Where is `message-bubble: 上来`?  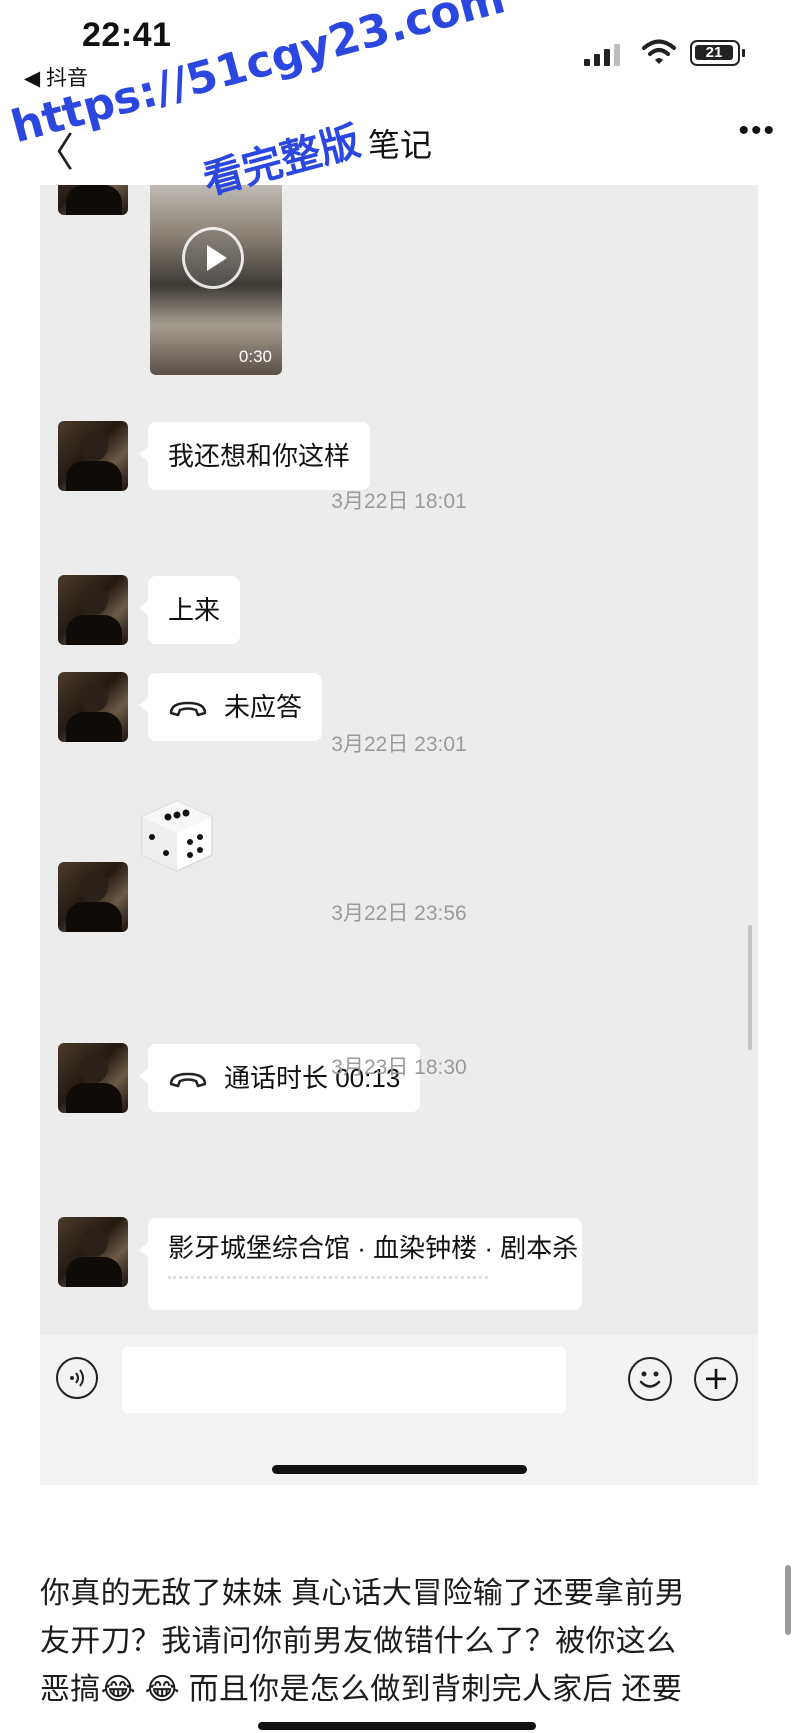
message-bubble: 上来 is located at coordinates (189, 610).